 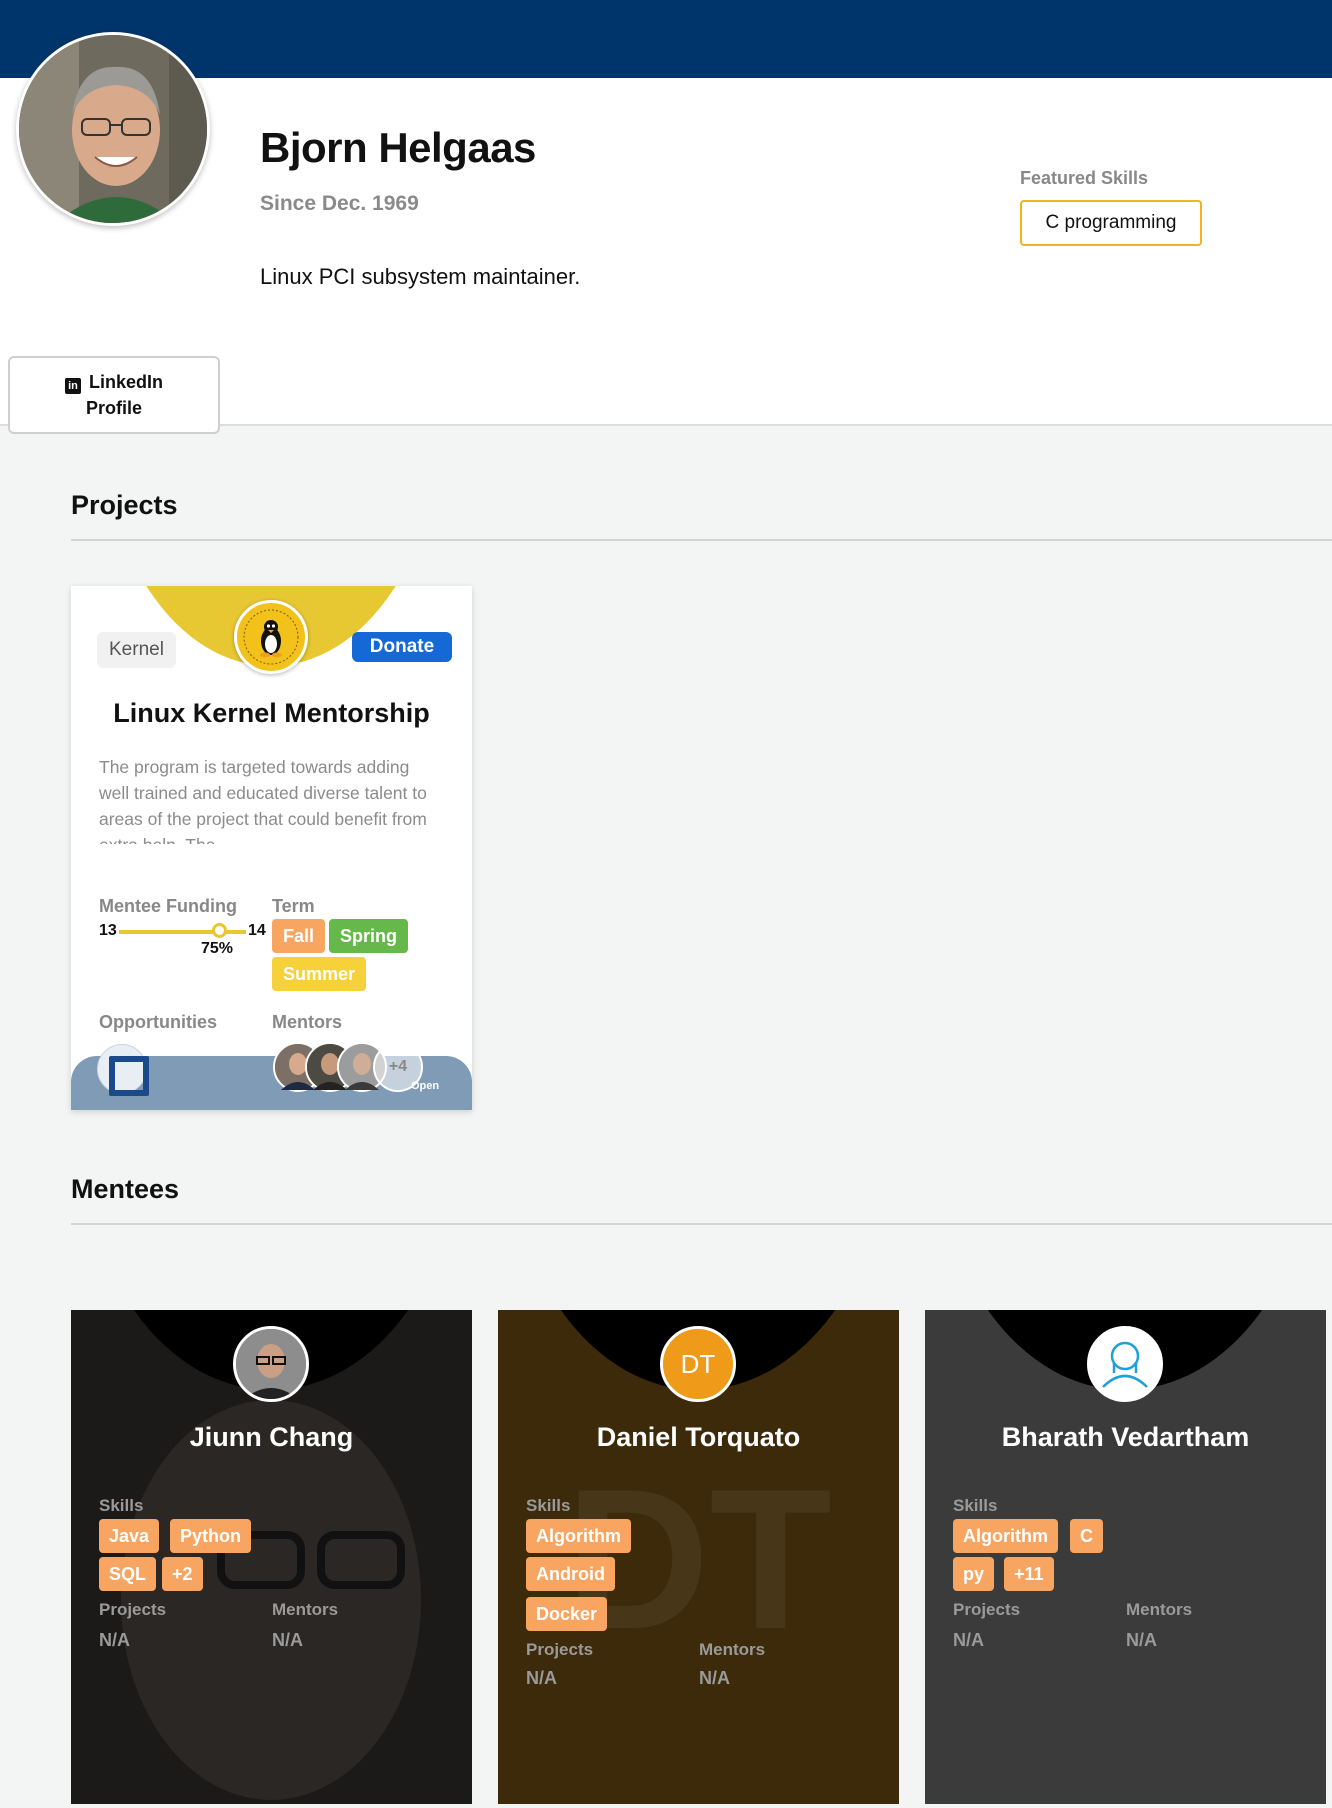 I want to click on featured-skill-chip: C programming, so click(x=1111, y=223).